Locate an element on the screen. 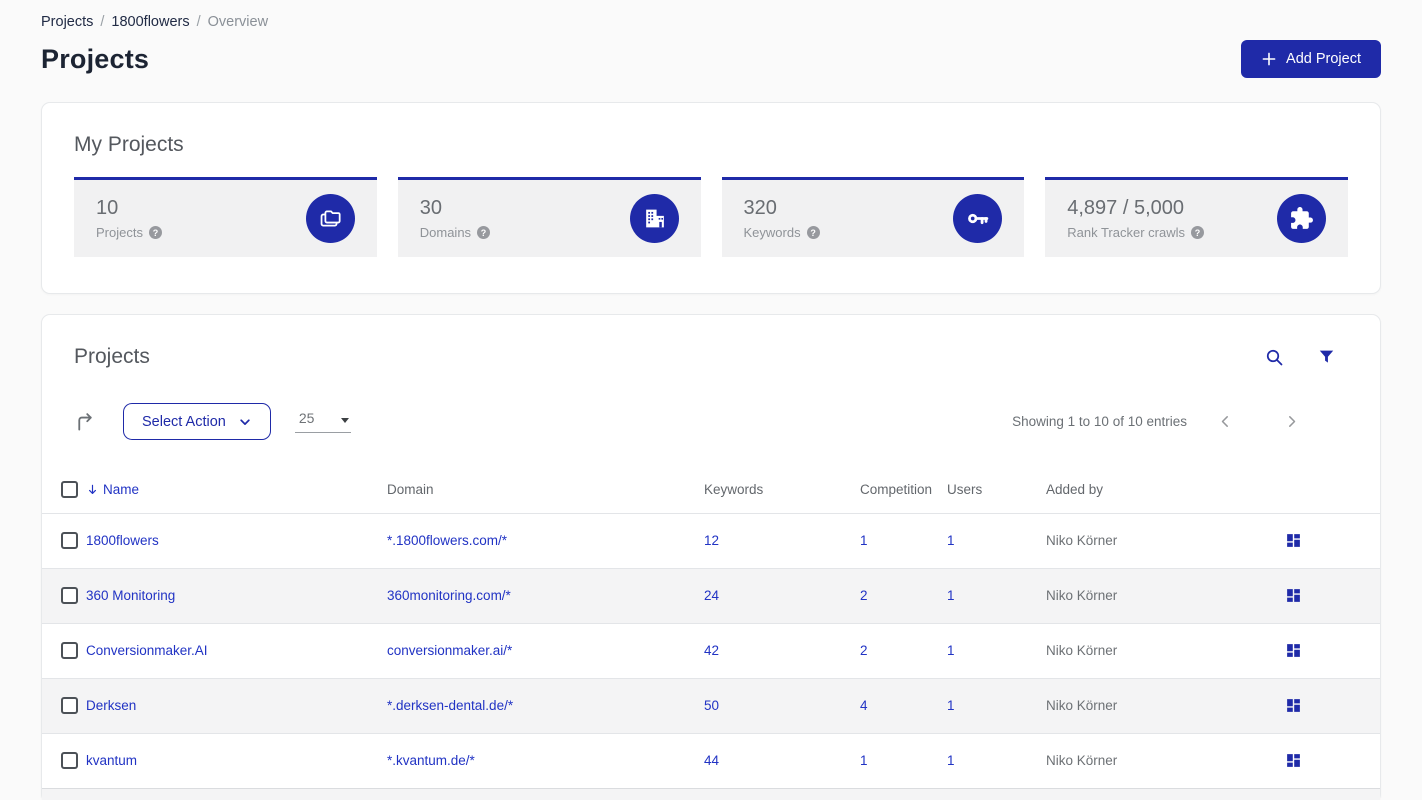 This screenshot has height=800, width=1422. dropdown-arrow-icon is located at coordinates (344, 420).